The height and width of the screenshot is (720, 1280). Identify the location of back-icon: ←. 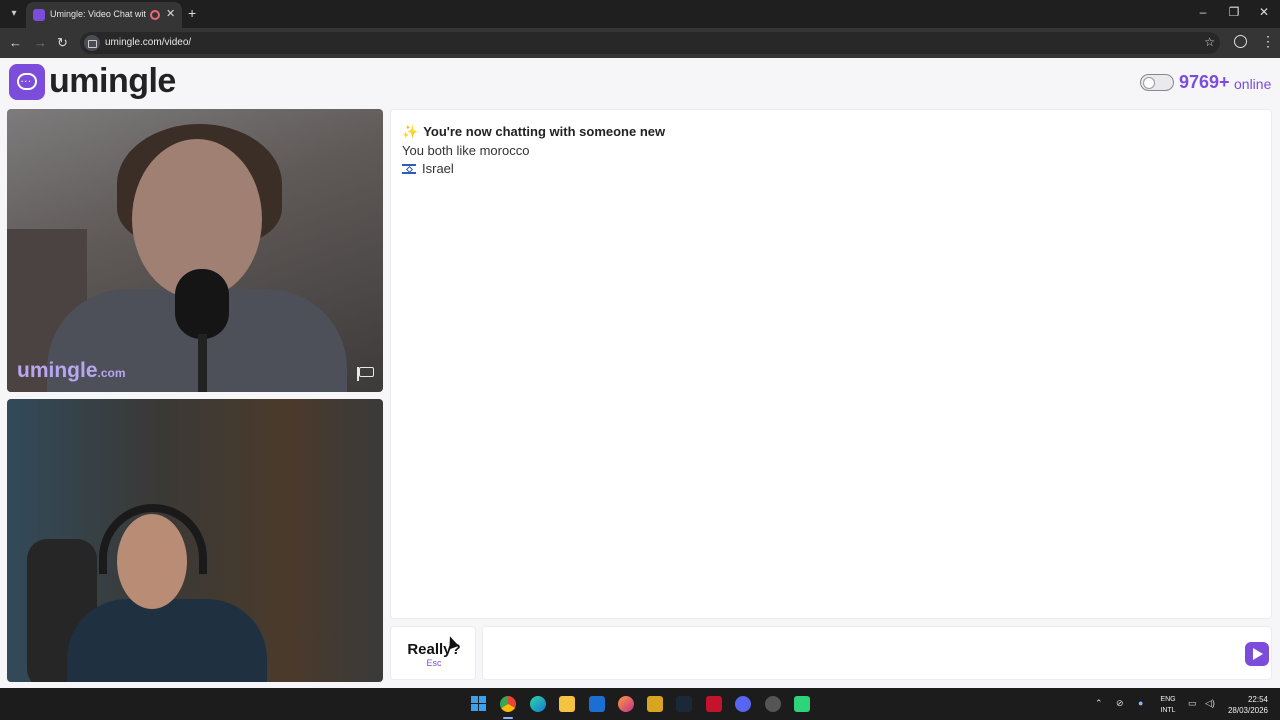
(15, 42).